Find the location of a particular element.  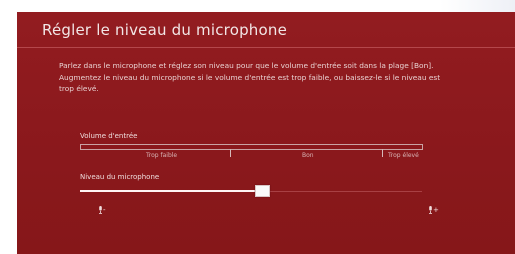

increase-symbol: + is located at coordinates (436, 209).